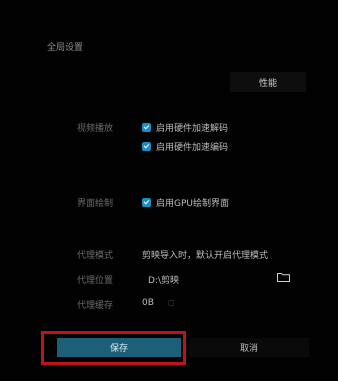 Image resolution: width=338 pixels, height=381 pixels. I want to click on hw-decode-label: 启用硬件加速解码, so click(192, 129).